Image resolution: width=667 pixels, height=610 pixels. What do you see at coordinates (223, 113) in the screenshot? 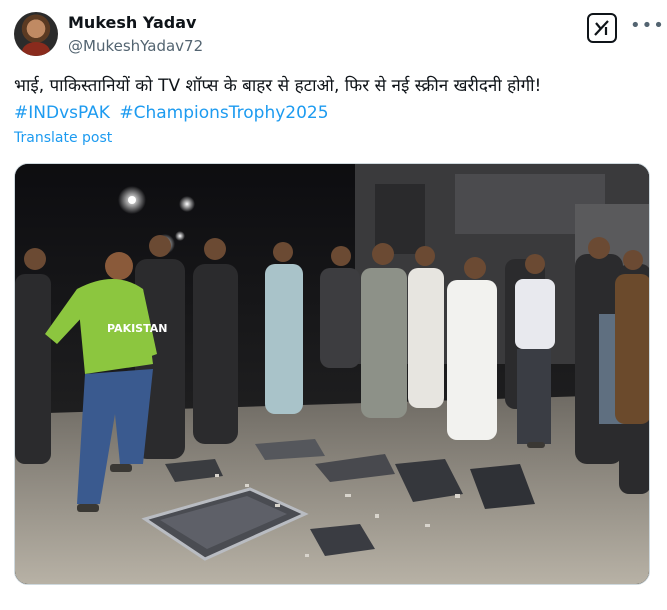
I see `hashtag-championstrophy: #ChampionsTrophy2025` at bounding box center [223, 113].